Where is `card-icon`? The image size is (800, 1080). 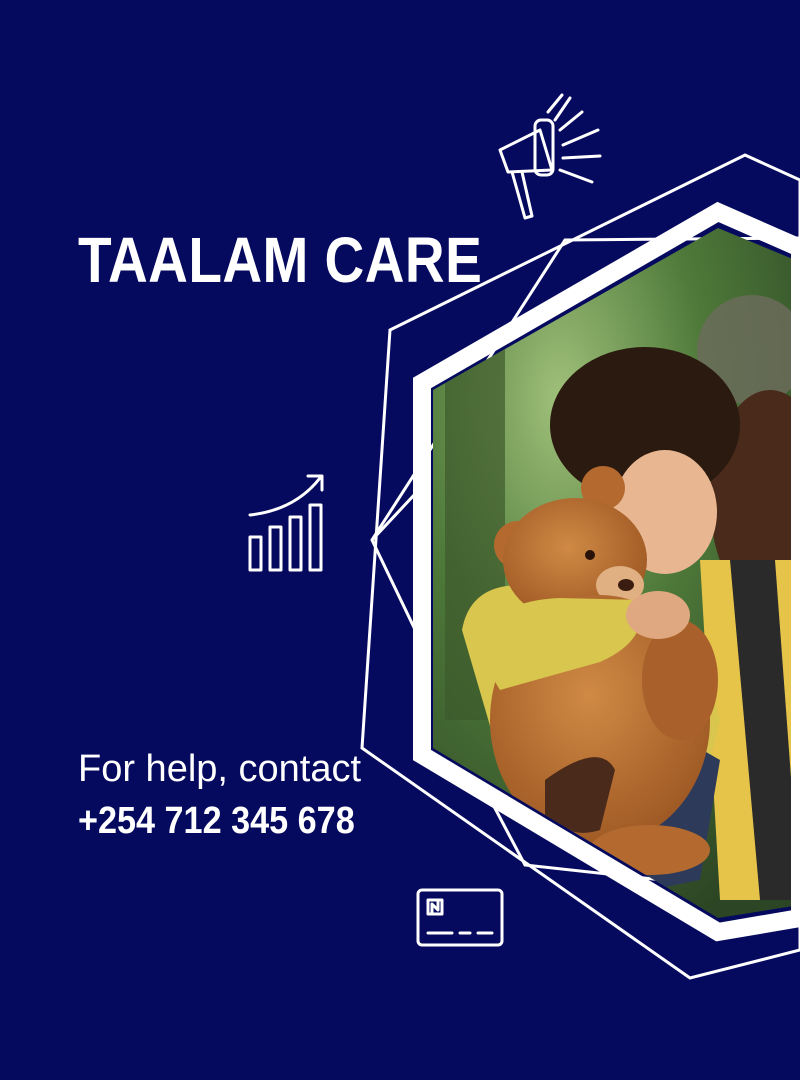
card-icon is located at coordinates (460, 917).